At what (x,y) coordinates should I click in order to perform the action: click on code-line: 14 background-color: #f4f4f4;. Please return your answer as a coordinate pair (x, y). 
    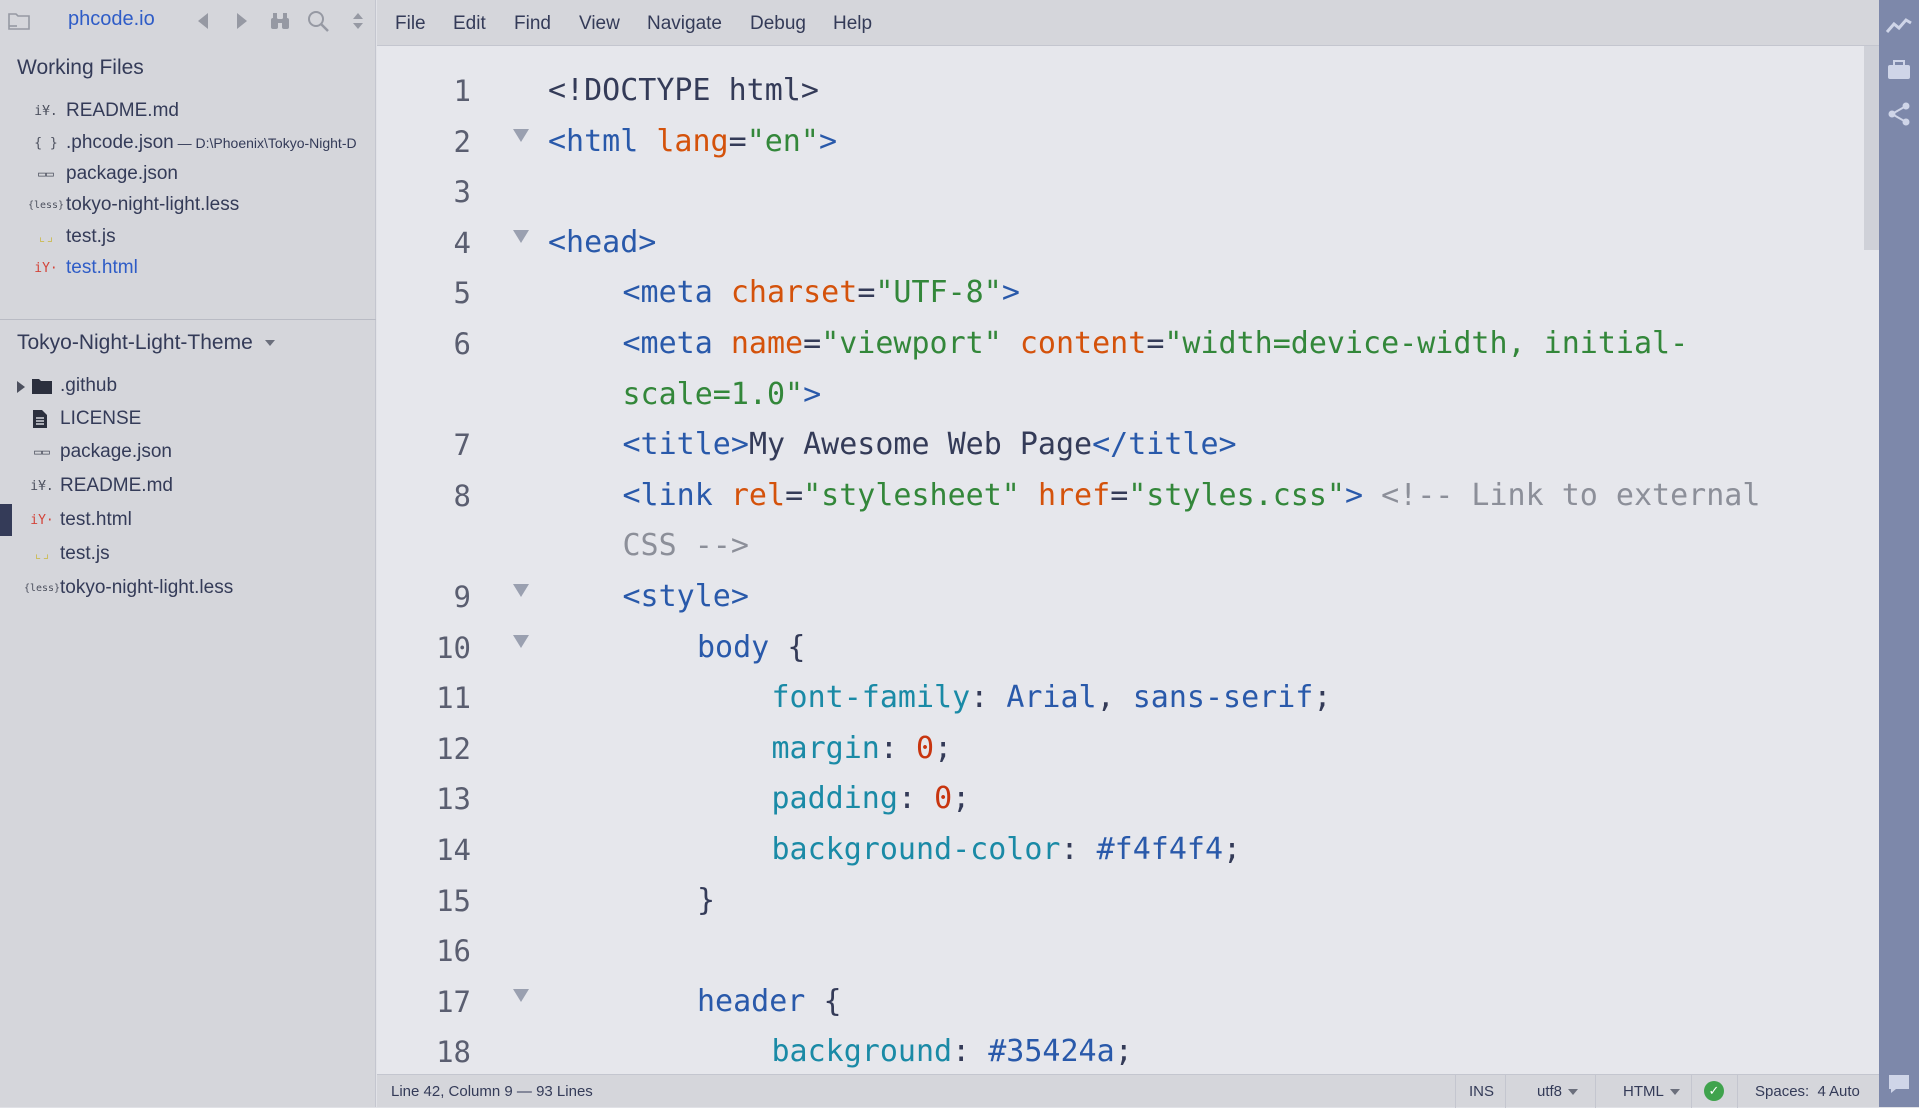
    Looking at the image, I should click on (1128, 850).